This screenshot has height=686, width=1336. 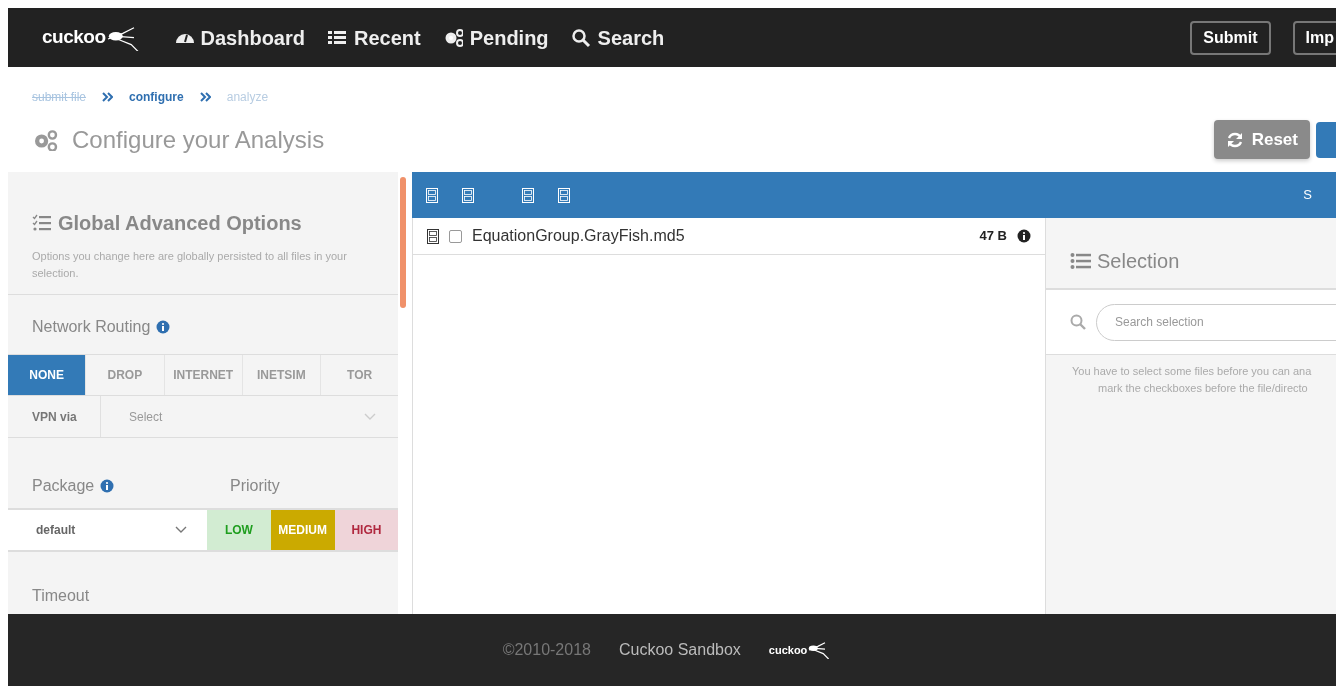 I want to click on panel-title: Selection, so click(x=1138, y=261).